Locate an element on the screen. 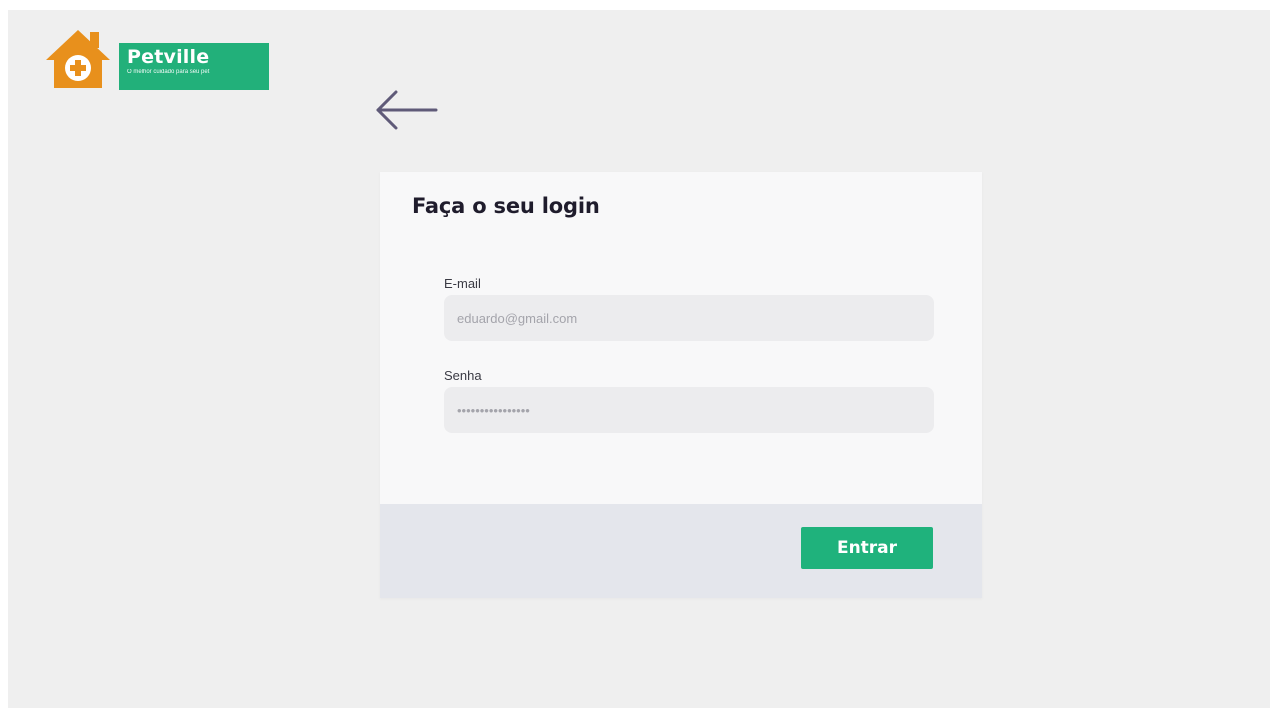  back-button is located at coordinates (406, 110).